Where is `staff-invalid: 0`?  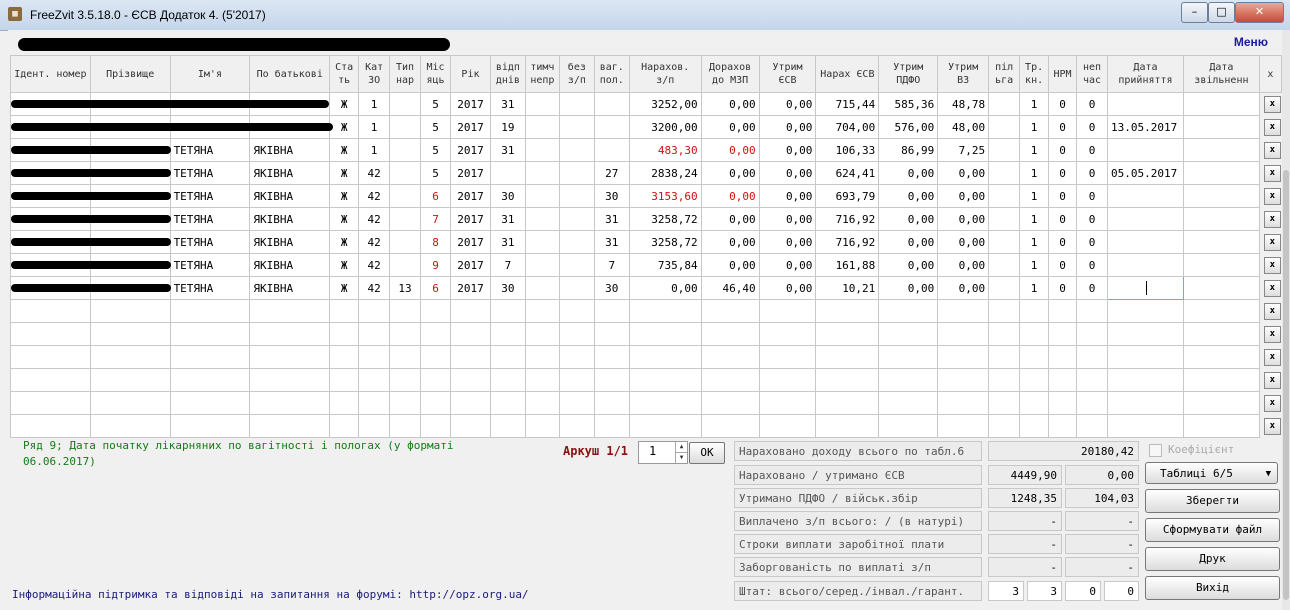 staff-invalid: 0 is located at coordinates (1083, 591).